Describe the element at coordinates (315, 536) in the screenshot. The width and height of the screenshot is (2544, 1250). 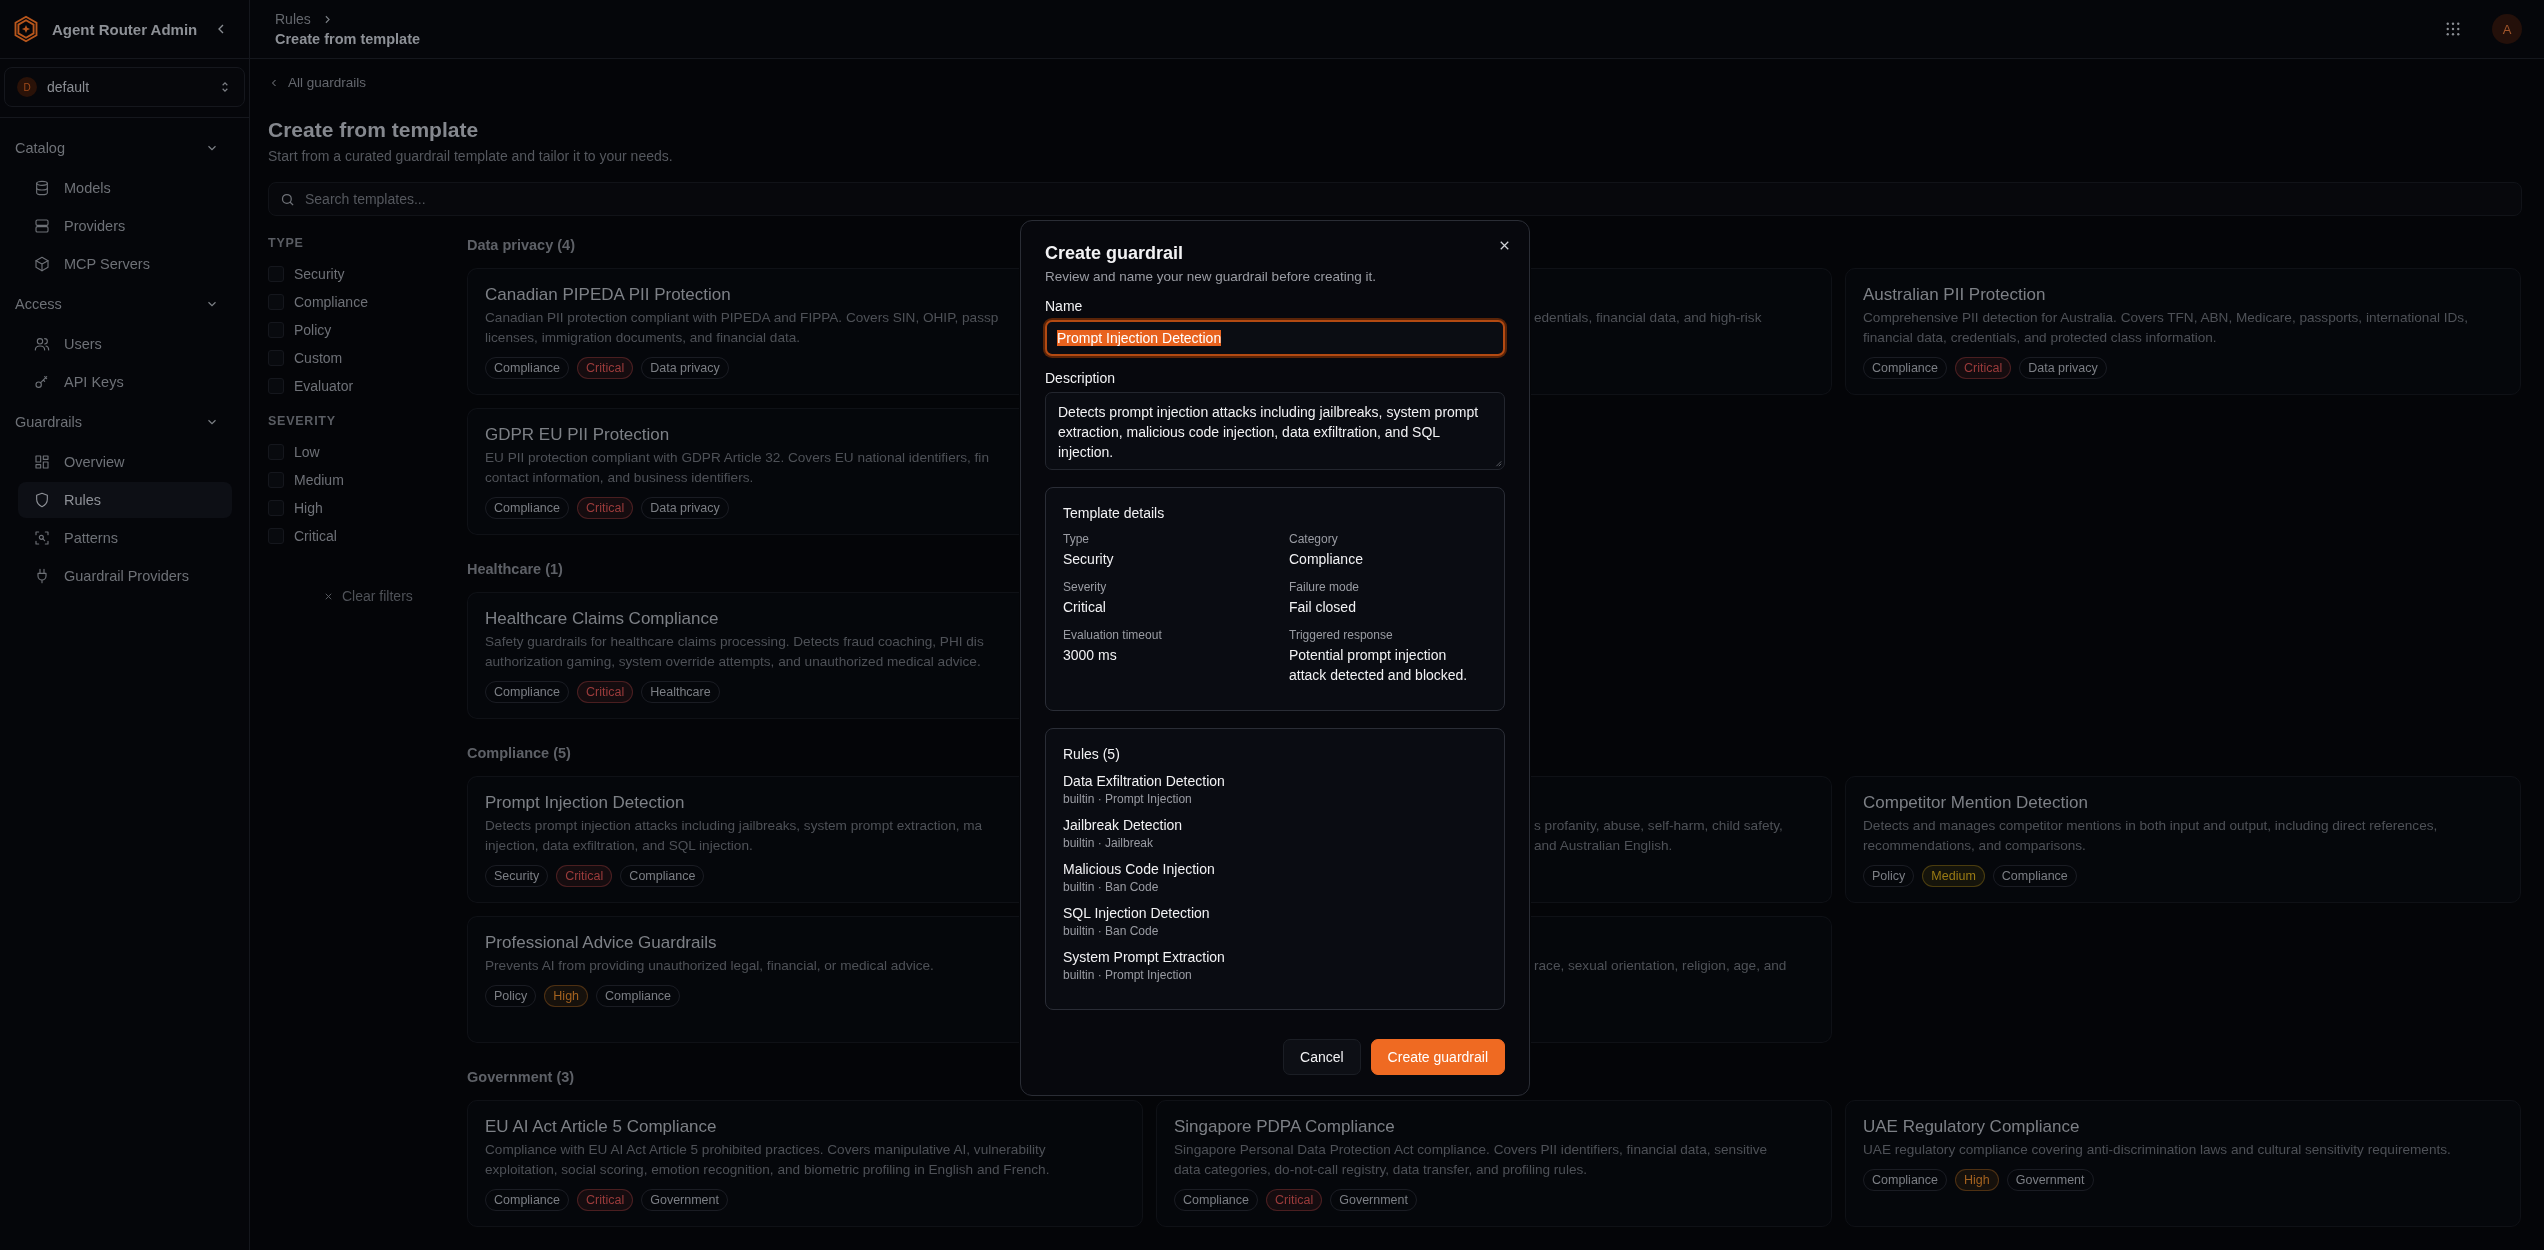
I see `filter-option-label: Critical` at that location.